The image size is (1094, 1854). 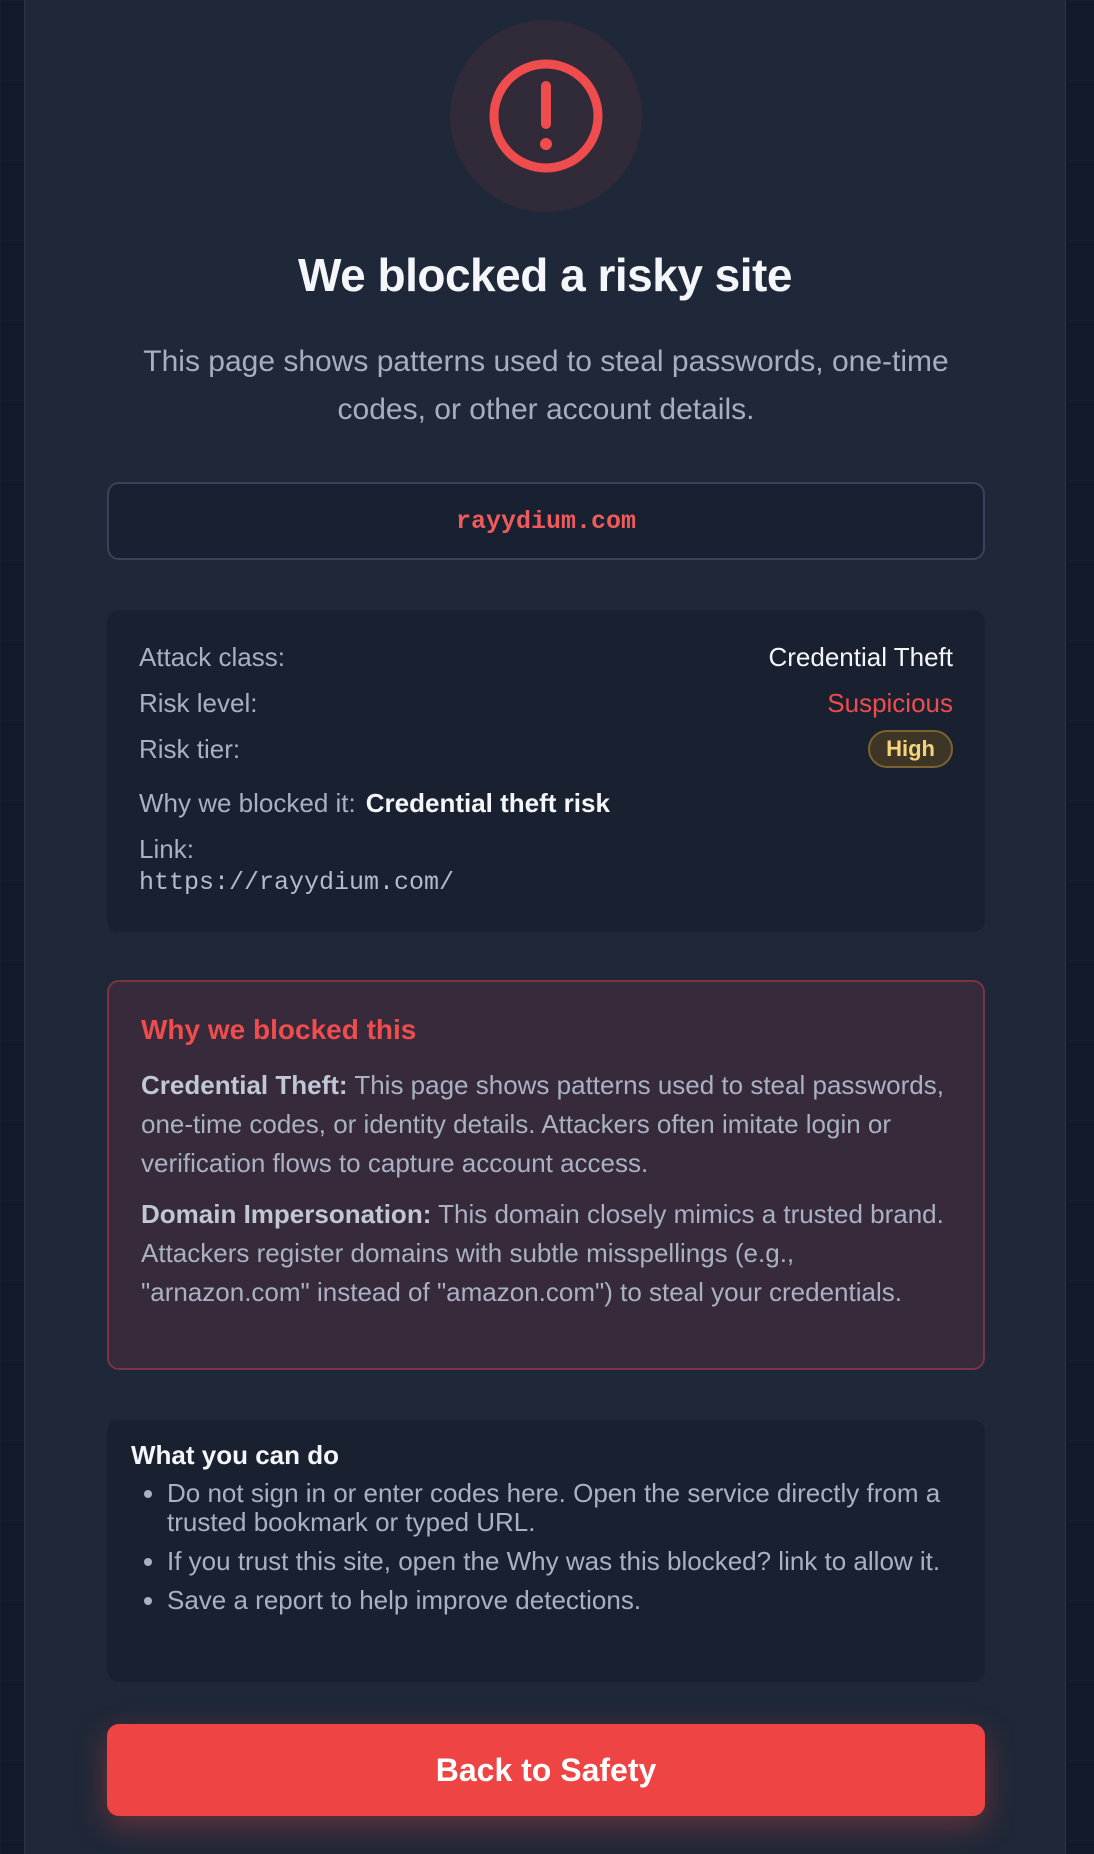 What do you see at coordinates (198, 703) in the screenshot?
I see `risk-level-label: Risk level:` at bounding box center [198, 703].